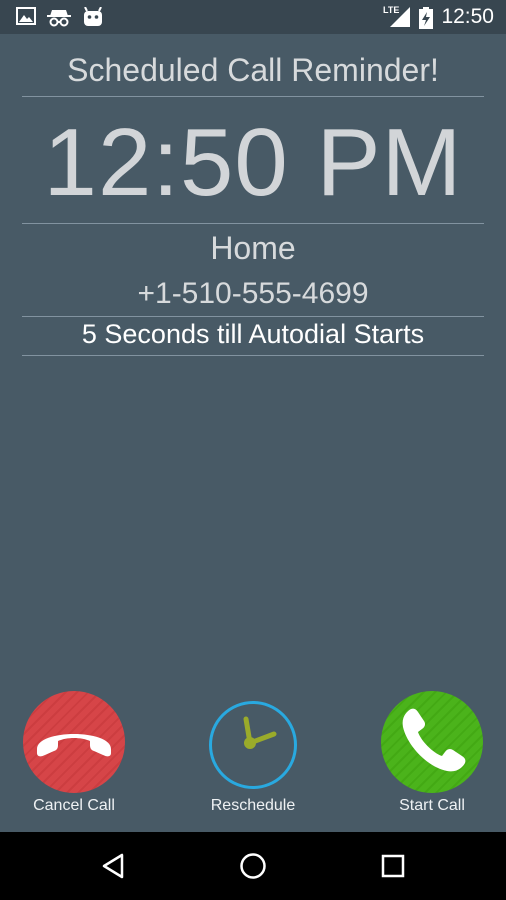 Image resolution: width=506 pixels, height=900 pixels. I want to click on reminder-time: 12:50 PM, so click(253, 162).